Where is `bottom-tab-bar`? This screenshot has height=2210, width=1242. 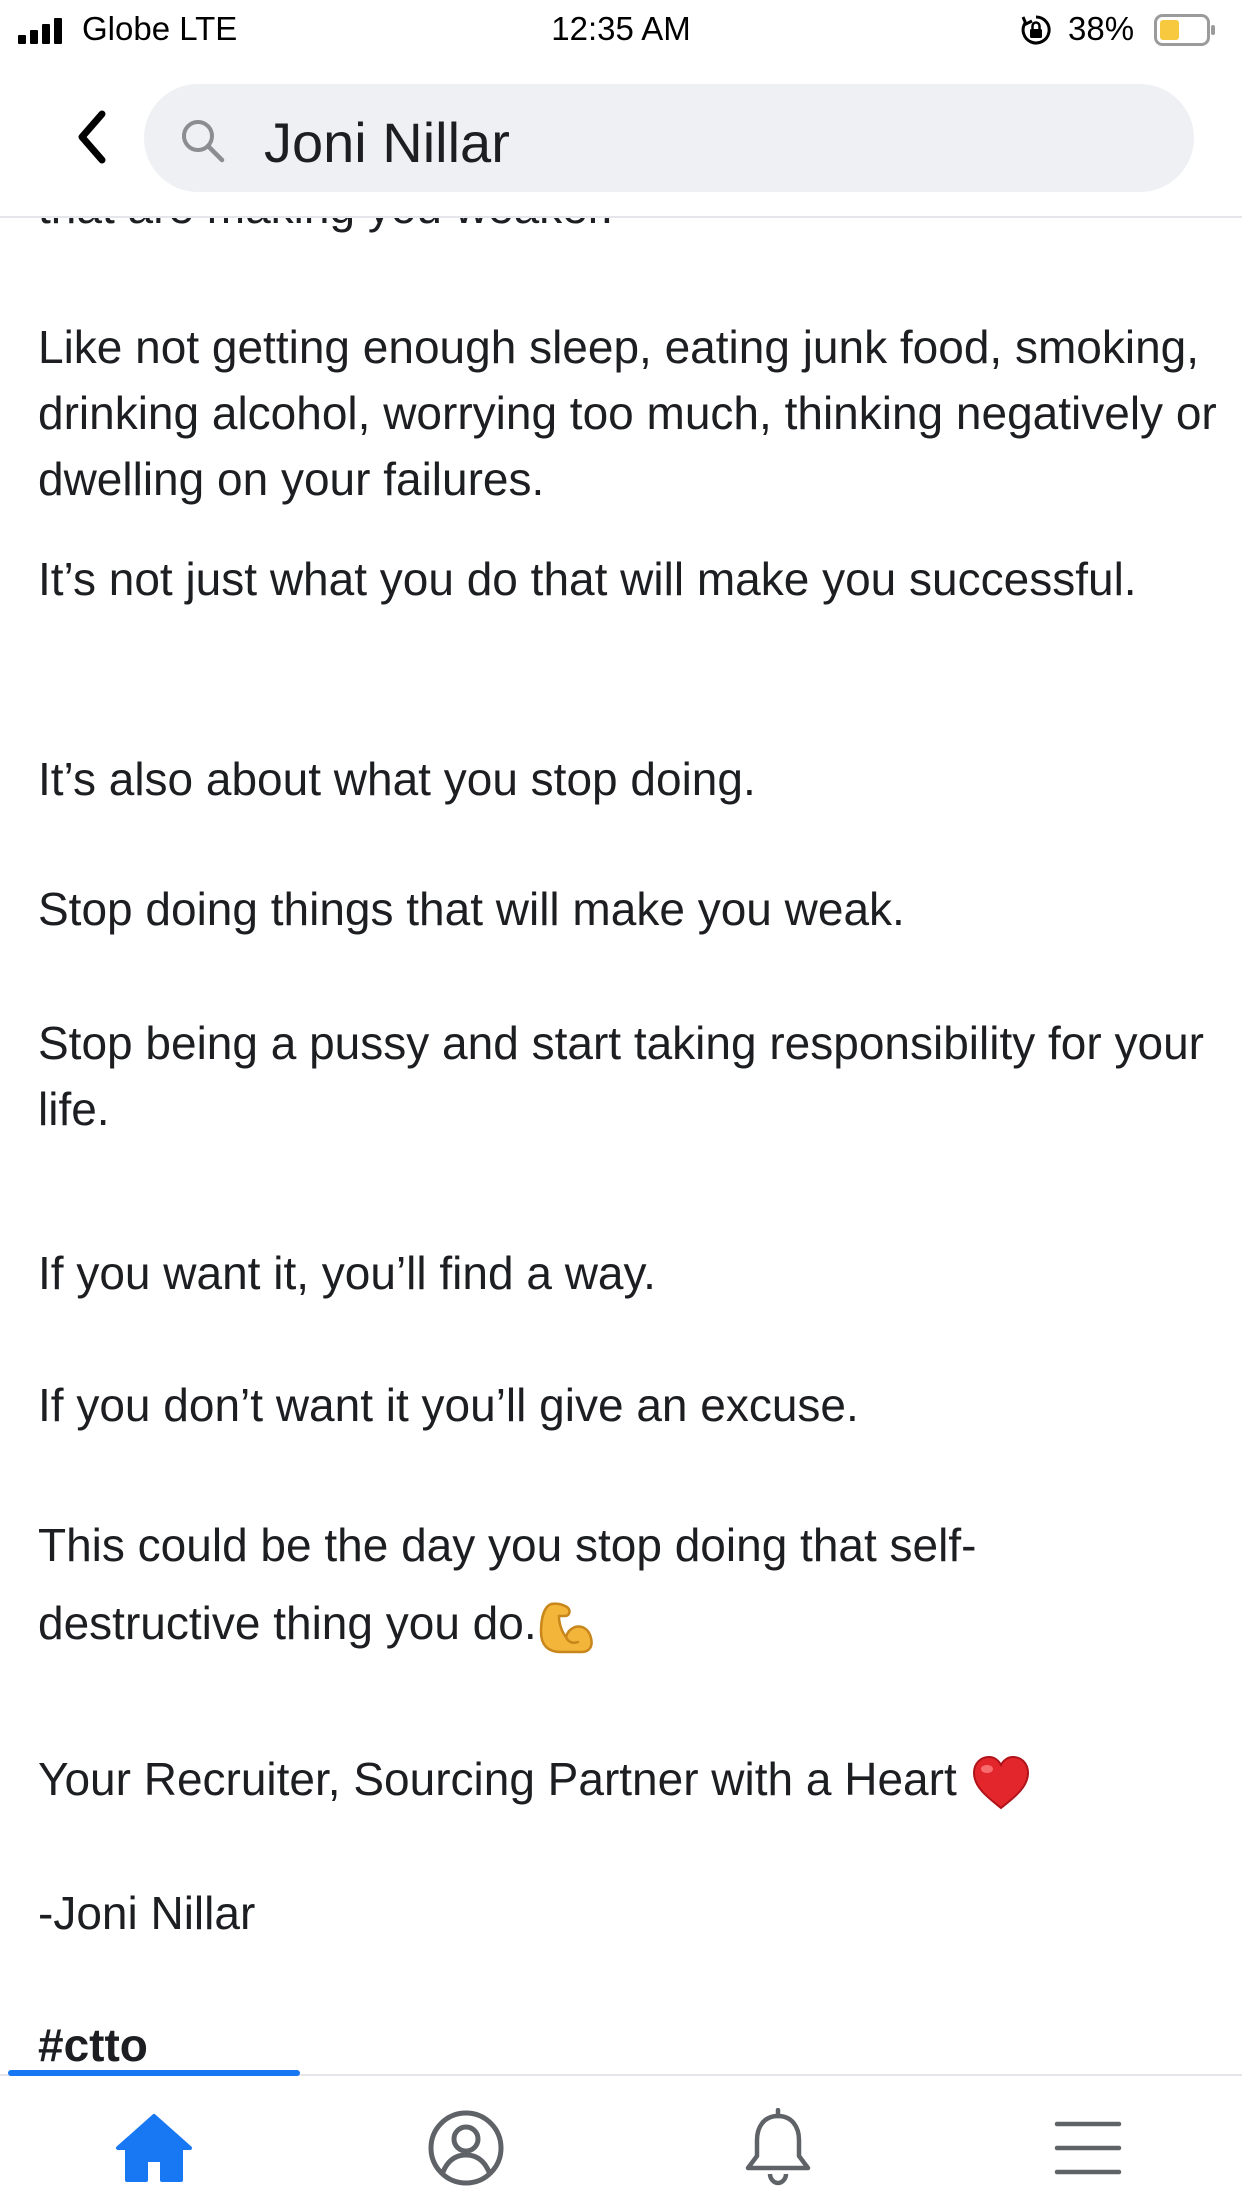
bottom-tab-bar is located at coordinates (621, 2140).